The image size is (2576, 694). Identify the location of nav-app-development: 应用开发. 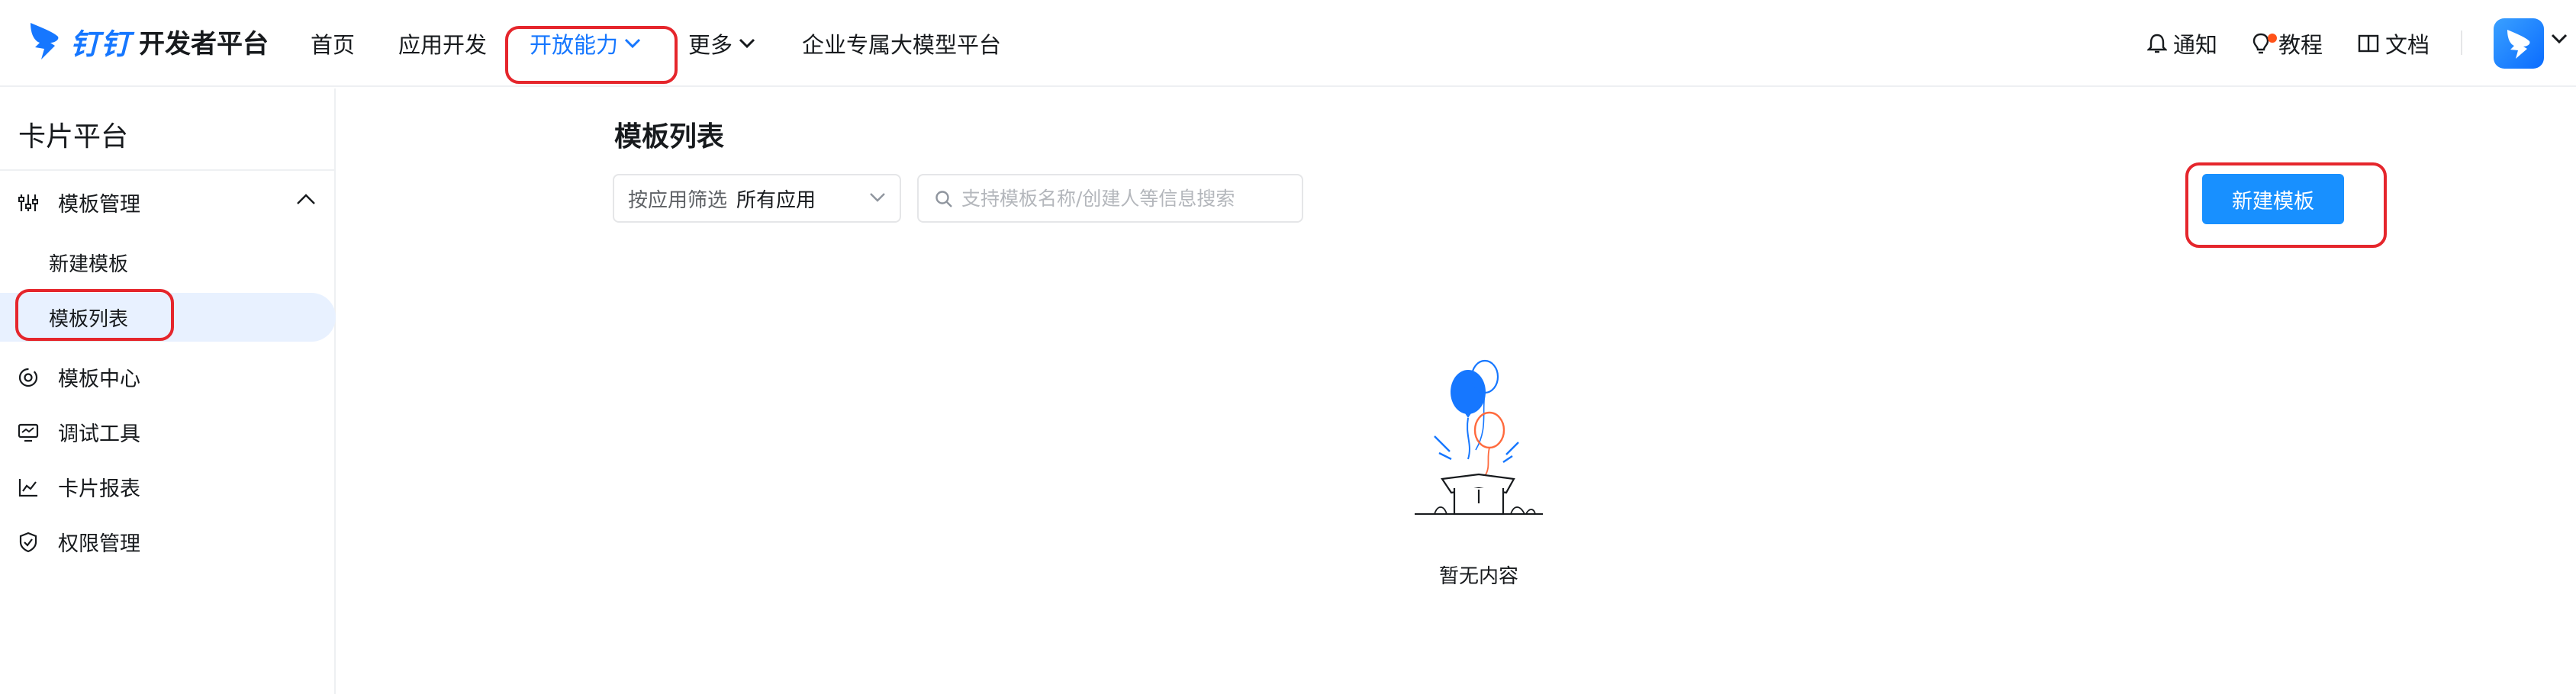
(442, 43).